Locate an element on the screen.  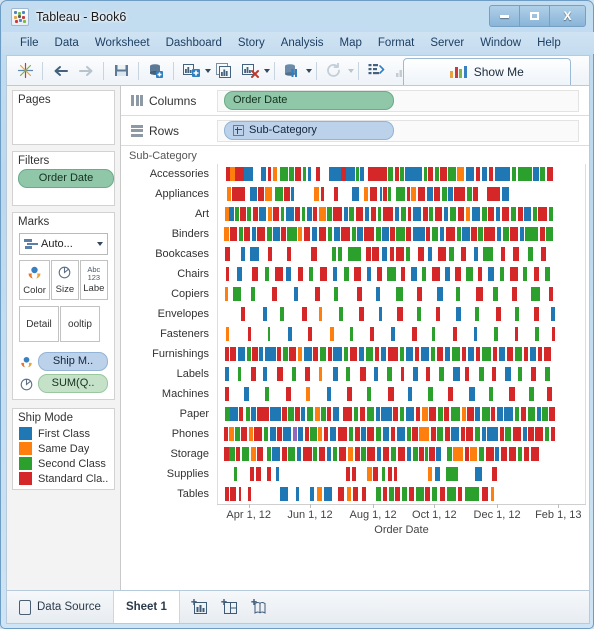
clear-sheet-icon is located at coordinates (250, 71).